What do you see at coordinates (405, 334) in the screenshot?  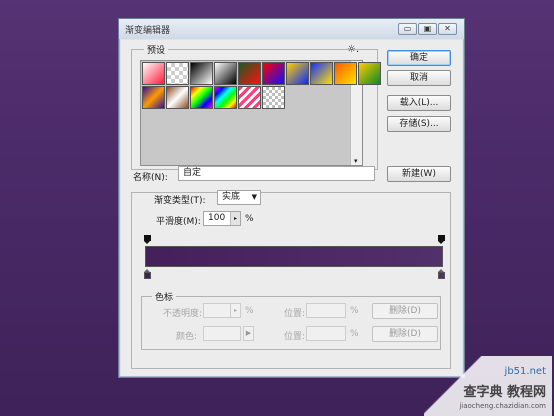 I see `delete-color-stop-button: 删除(D)` at bounding box center [405, 334].